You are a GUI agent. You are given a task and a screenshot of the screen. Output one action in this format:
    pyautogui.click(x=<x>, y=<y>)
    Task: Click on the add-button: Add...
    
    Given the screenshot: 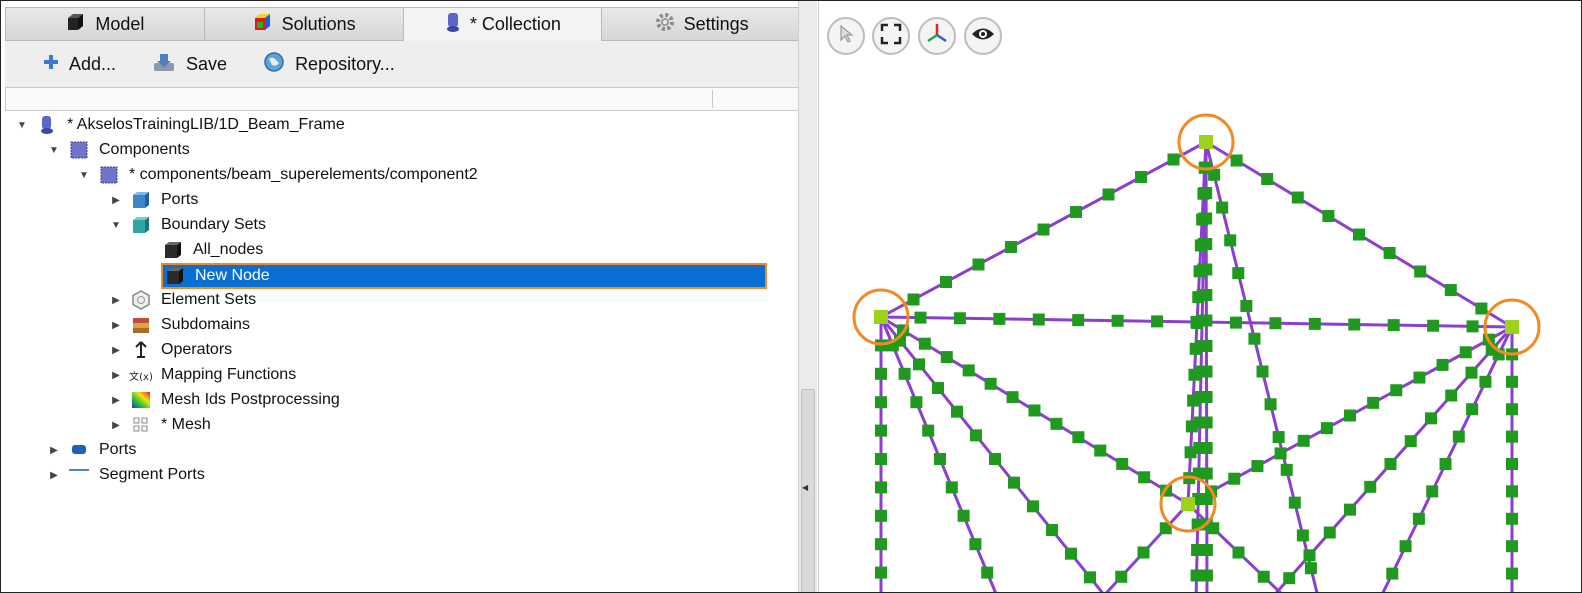 What is the action you would take?
    pyautogui.click(x=79, y=64)
    